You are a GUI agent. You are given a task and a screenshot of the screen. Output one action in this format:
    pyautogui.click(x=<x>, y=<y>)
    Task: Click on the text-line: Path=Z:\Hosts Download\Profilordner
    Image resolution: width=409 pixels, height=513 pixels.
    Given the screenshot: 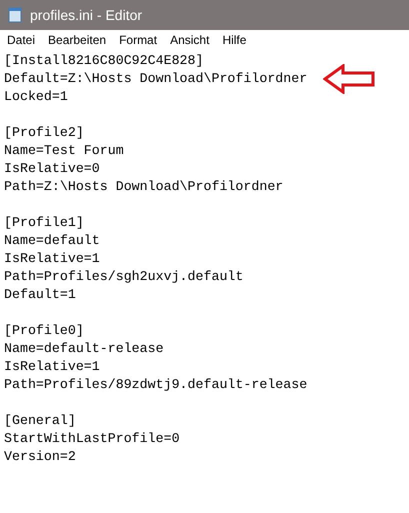 What is the action you would take?
    pyautogui.click(x=144, y=187)
    